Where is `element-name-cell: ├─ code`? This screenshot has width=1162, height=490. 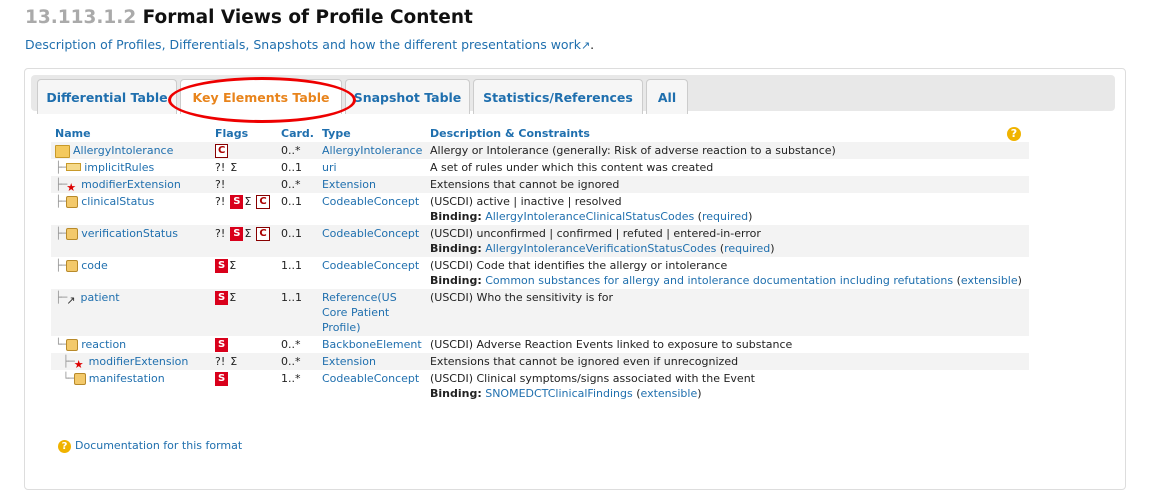
element-name-cell: ├─ code is located at coordinates (131, 273).